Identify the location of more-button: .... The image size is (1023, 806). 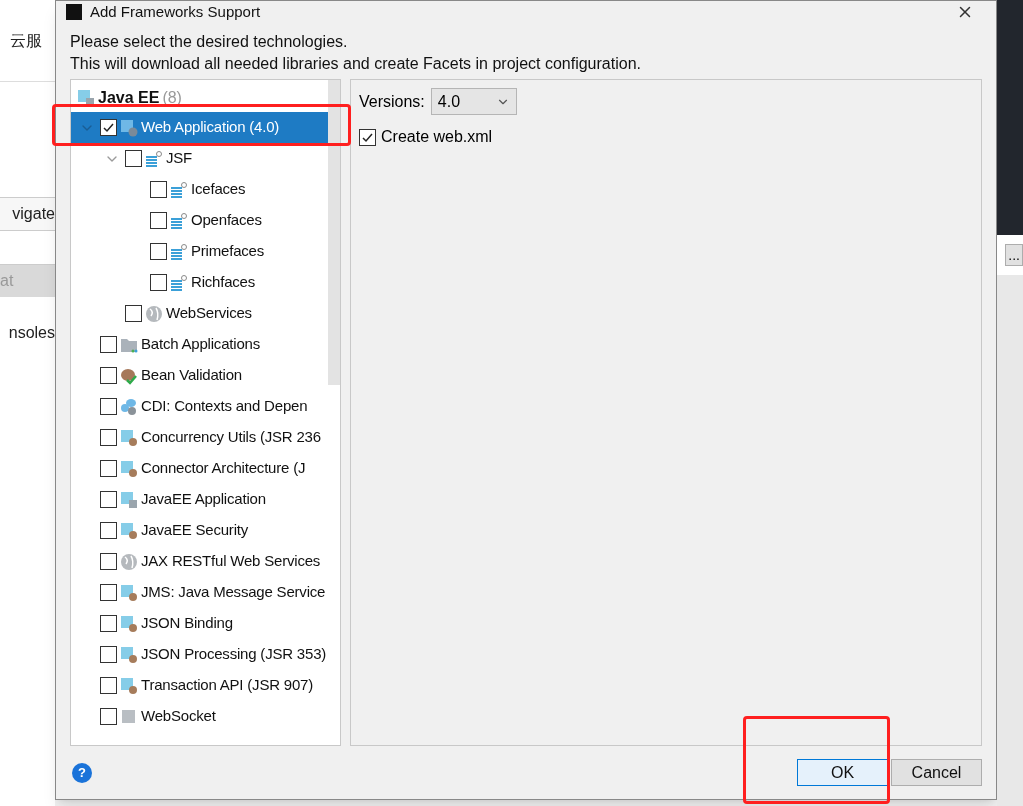
(1014, 255).